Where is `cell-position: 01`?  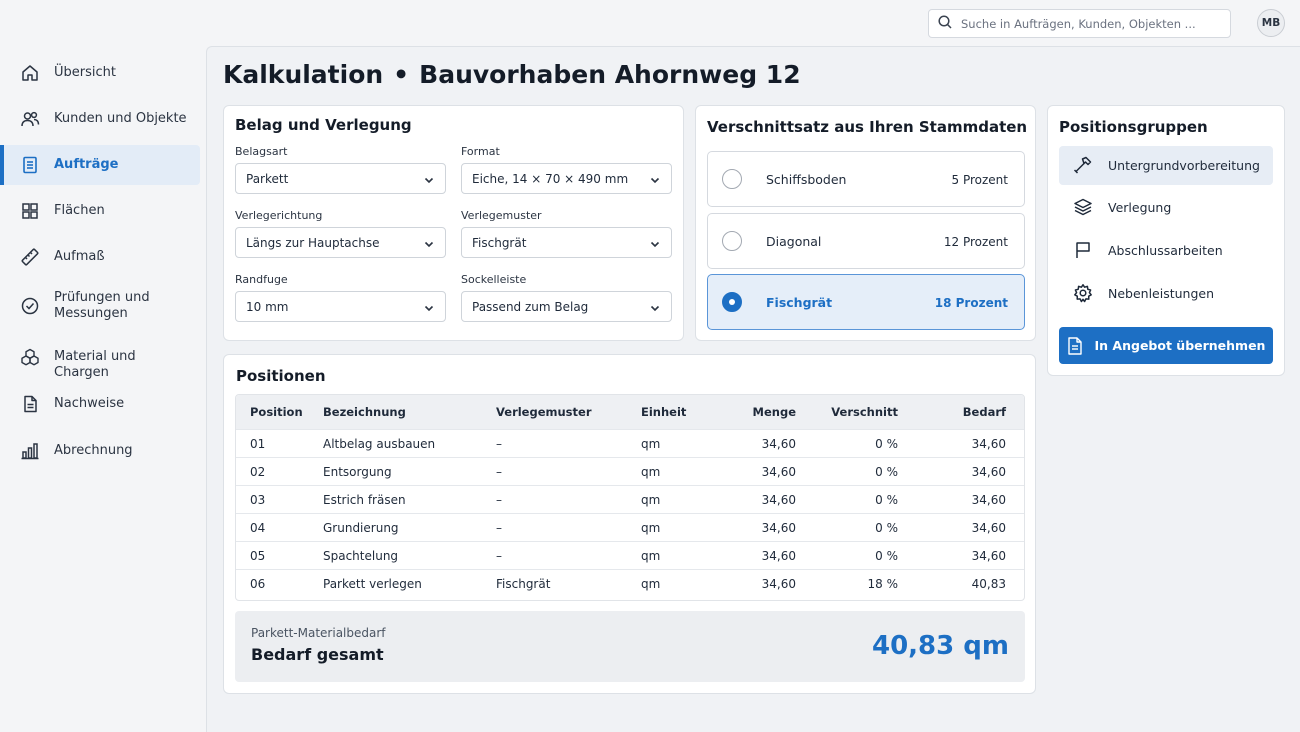
cell-position: 01 is located at coordinates (258, 444).